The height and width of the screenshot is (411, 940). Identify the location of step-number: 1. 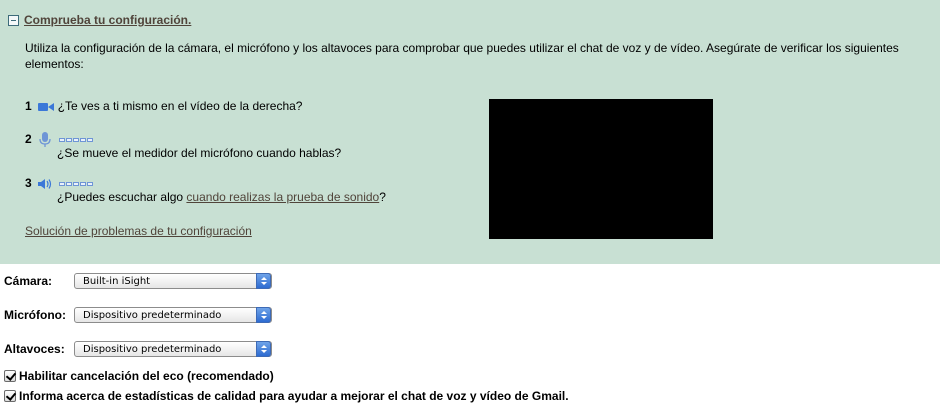
(28, 106).